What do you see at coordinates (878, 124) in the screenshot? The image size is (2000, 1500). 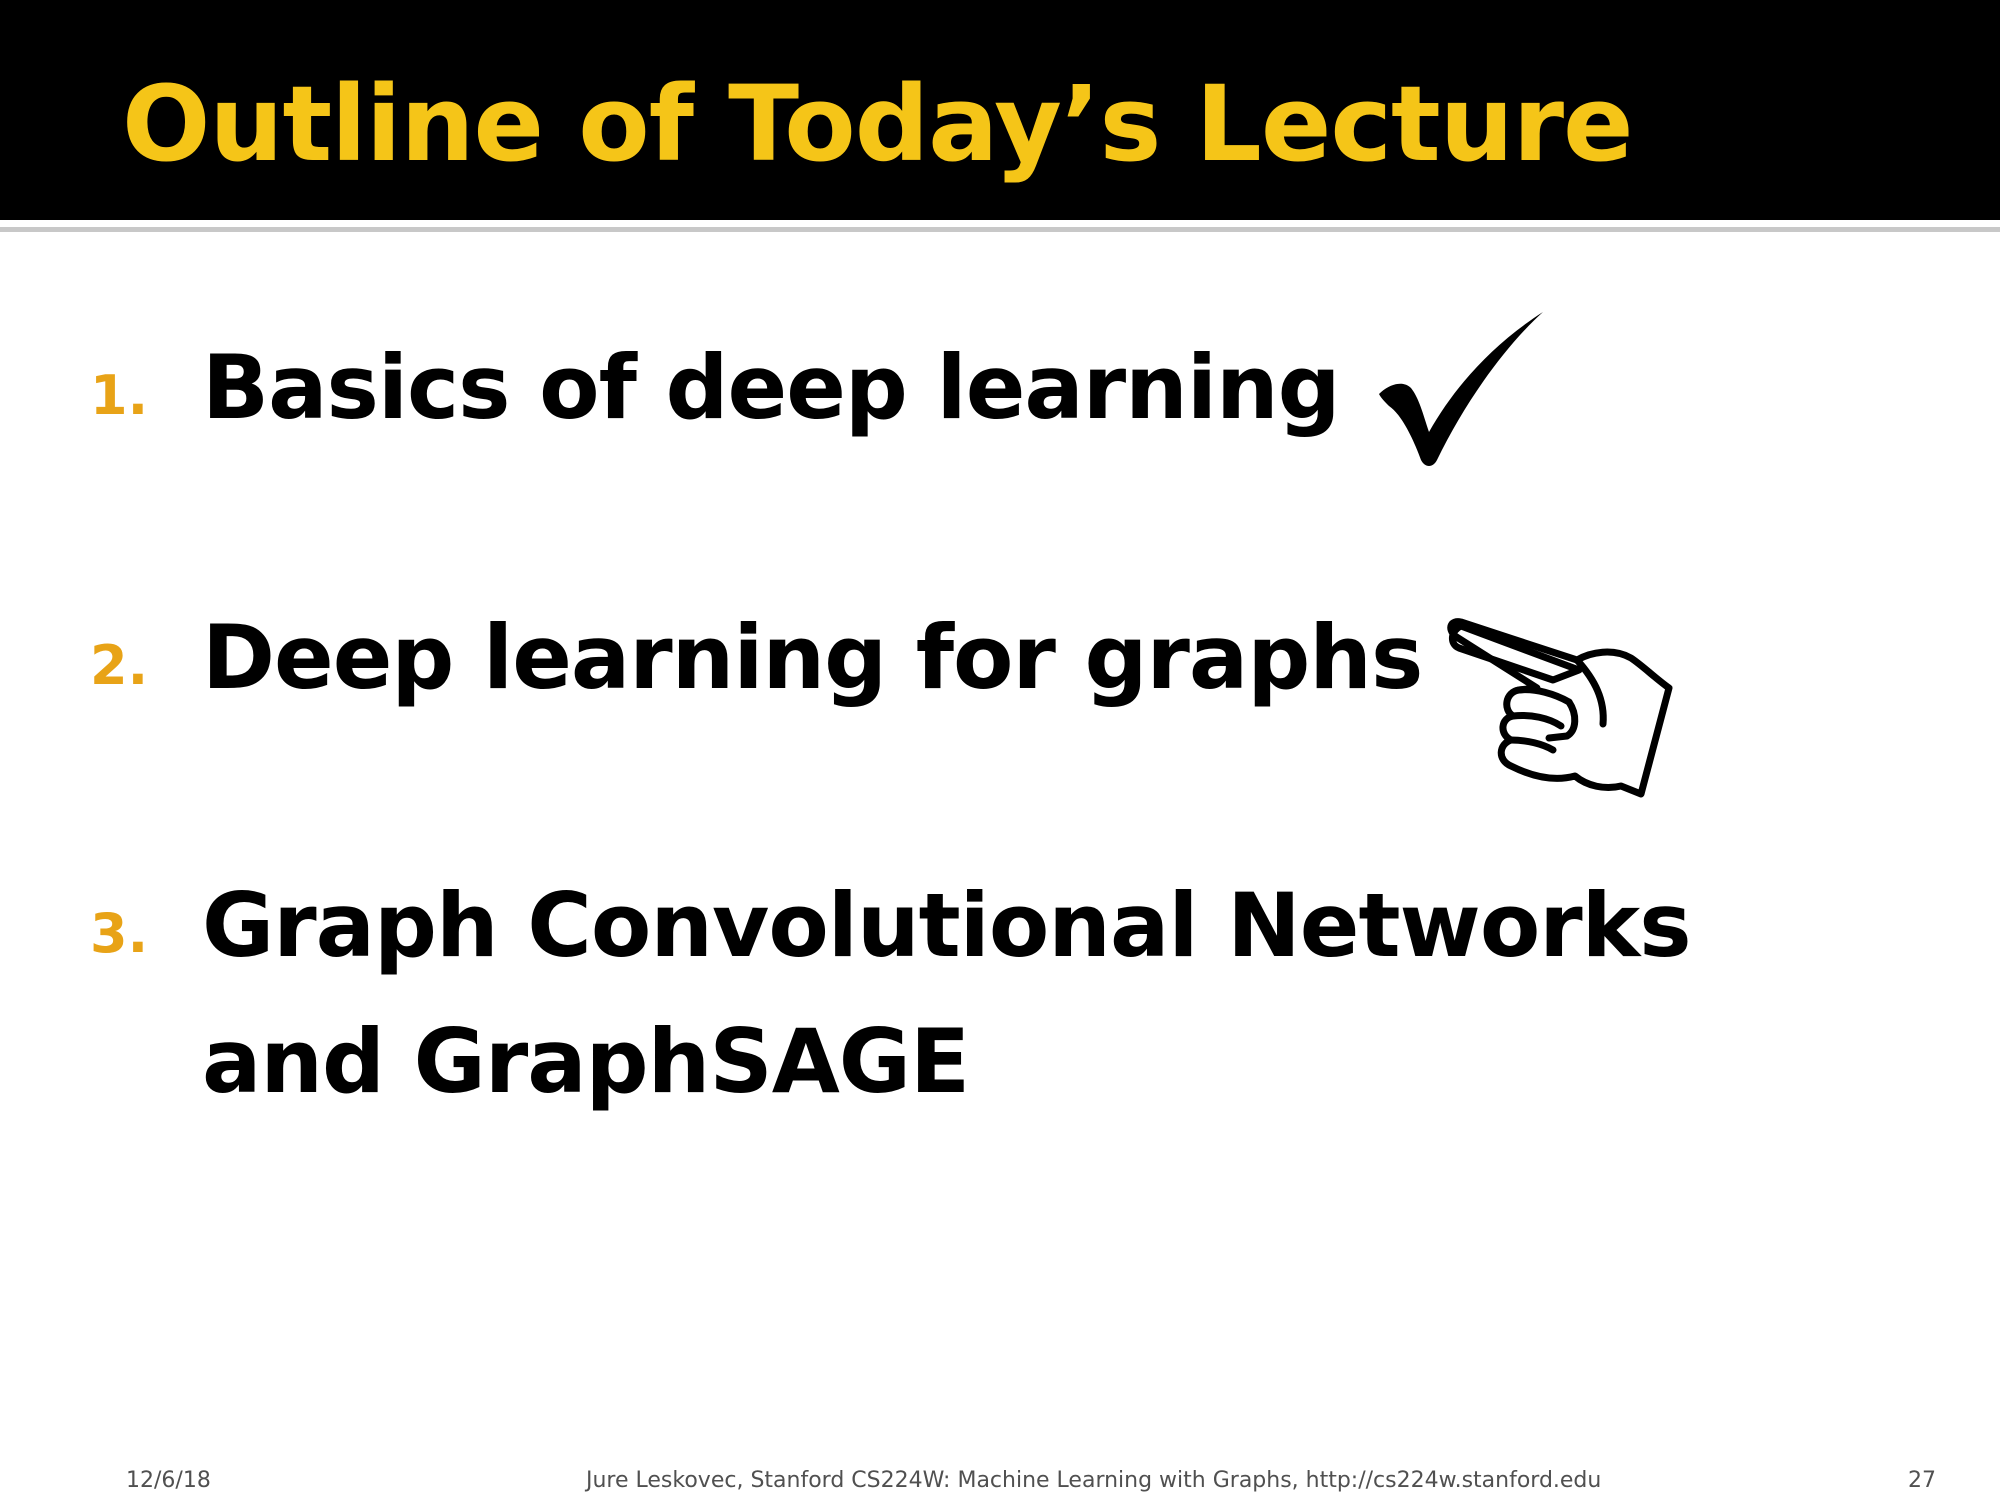 I see `slide-title: Outline of Today’s Lecture` at bounding box center [878, 124].